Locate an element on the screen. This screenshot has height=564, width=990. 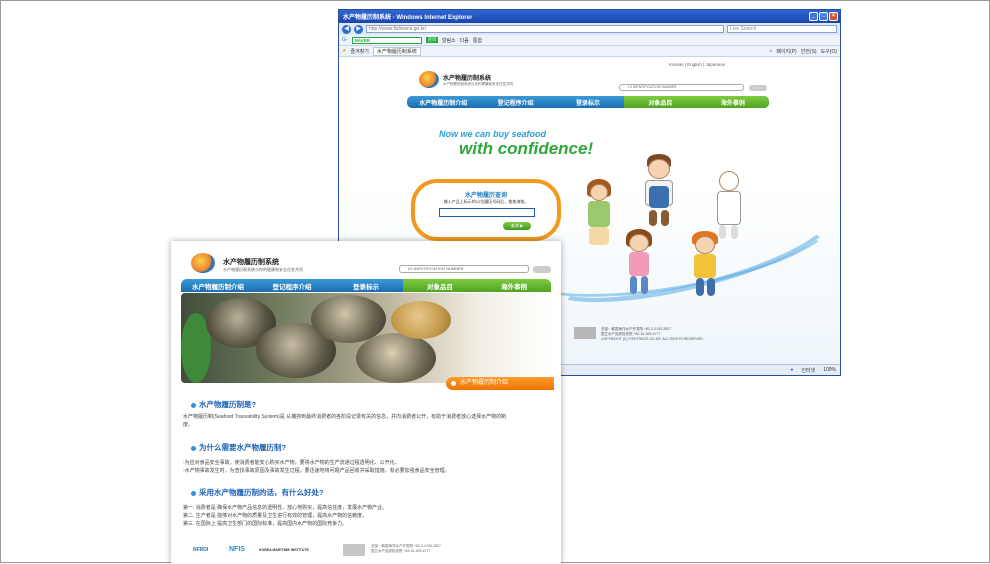
url-input: http://www.fishtrace.go.kr/ is located at coordinates (545, 29).